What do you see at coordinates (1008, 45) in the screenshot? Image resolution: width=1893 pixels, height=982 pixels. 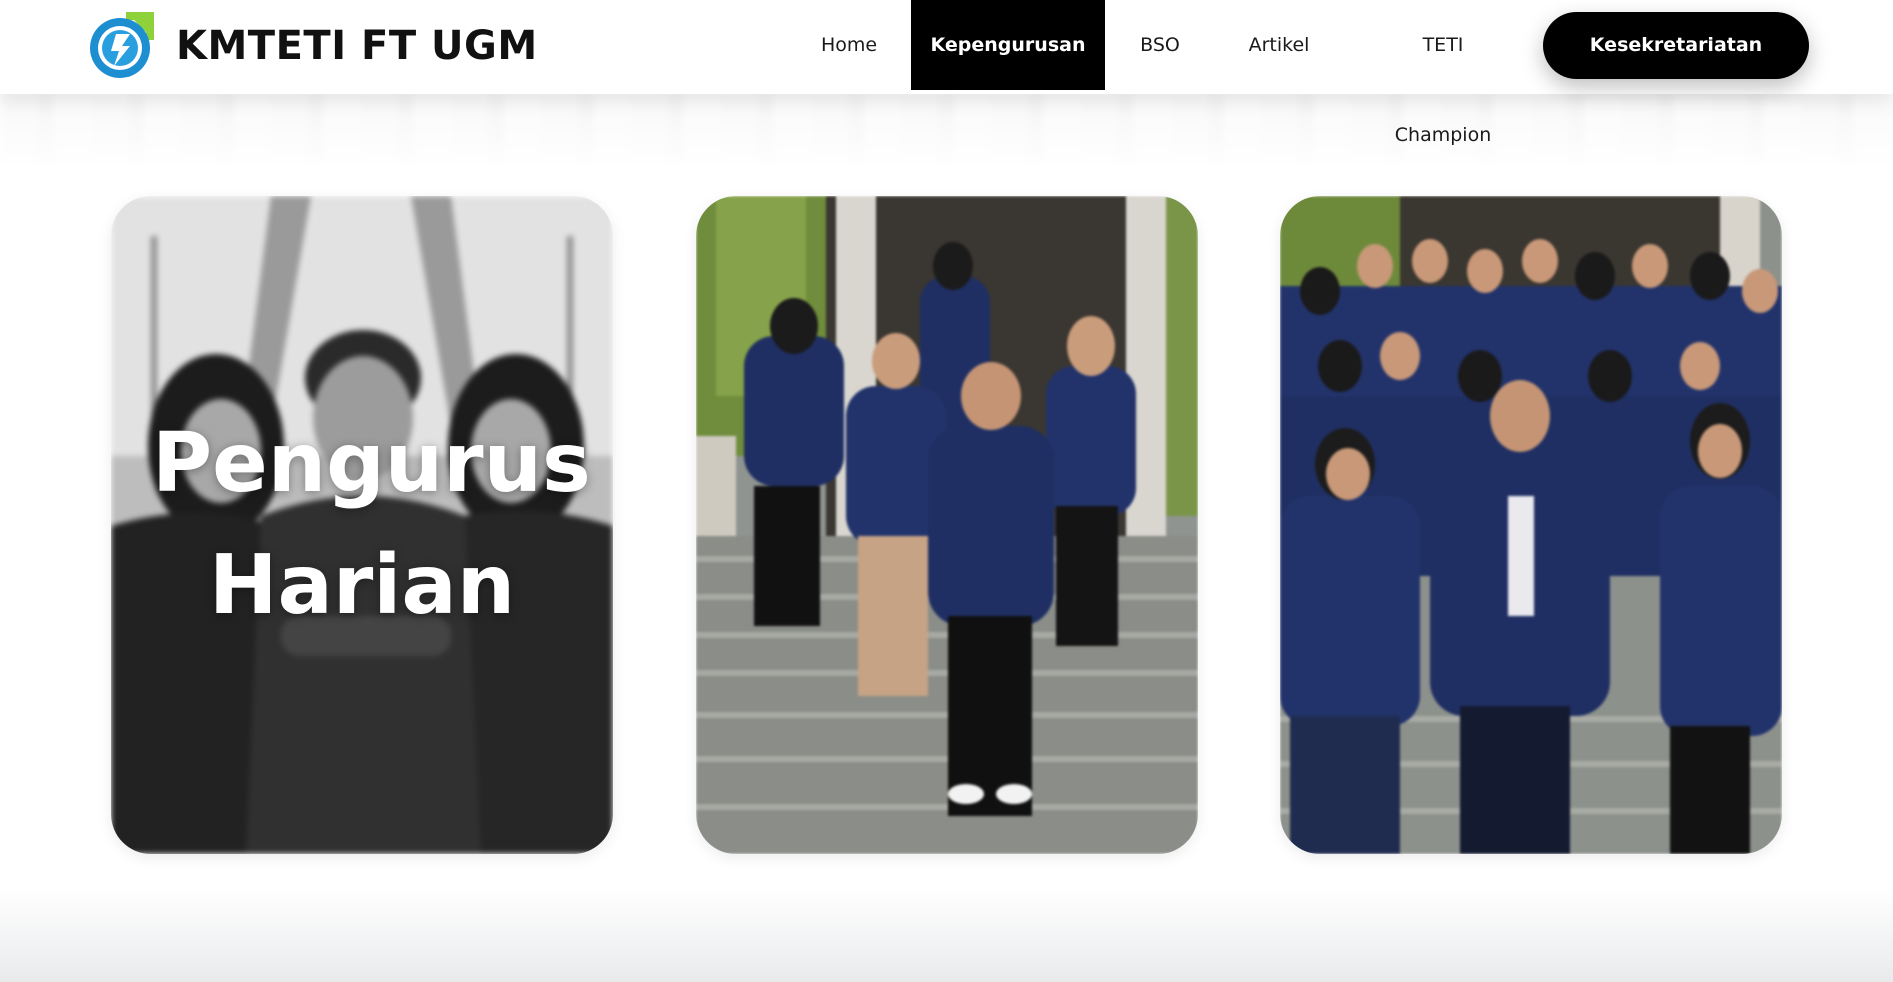 I see `nav-kepengurusan: Kepengurusan` at bounding box center [1008, 45].